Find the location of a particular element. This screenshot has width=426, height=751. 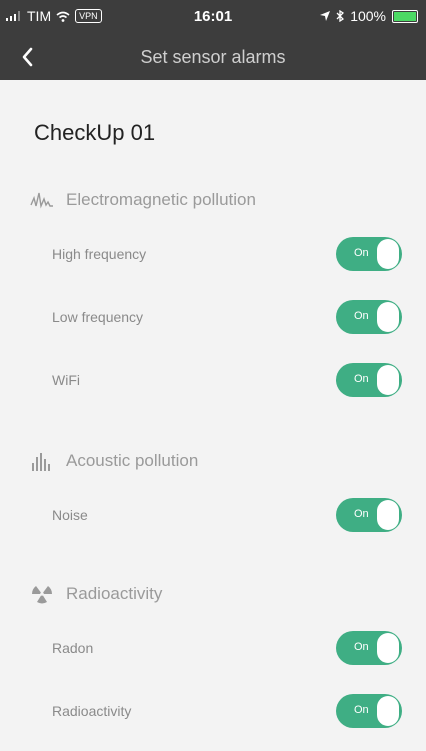

radon-toggle: On is located at coordinates (369, 648).